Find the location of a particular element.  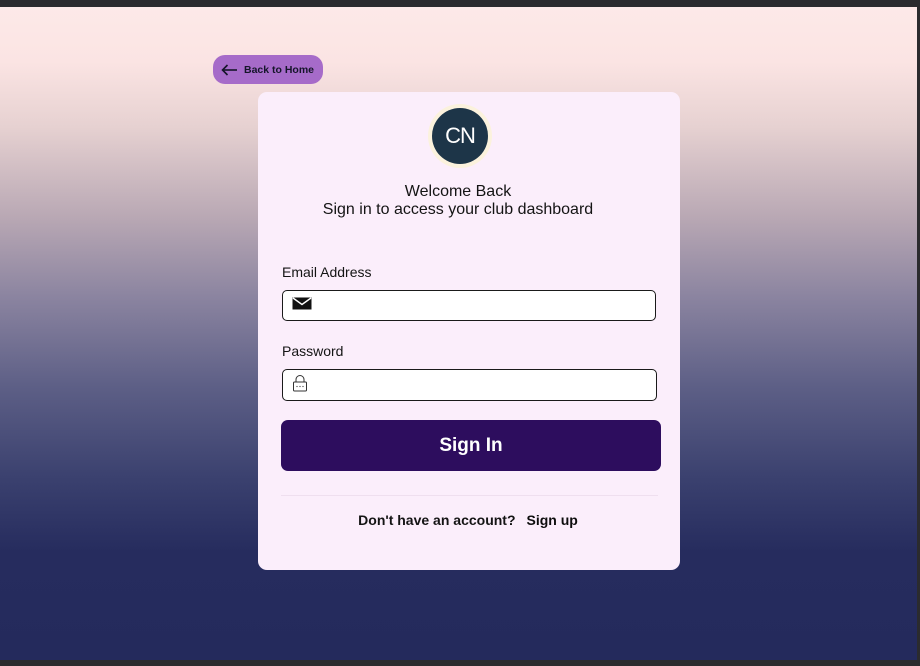

password-field-wrapper is located at coordinates (469, 385).